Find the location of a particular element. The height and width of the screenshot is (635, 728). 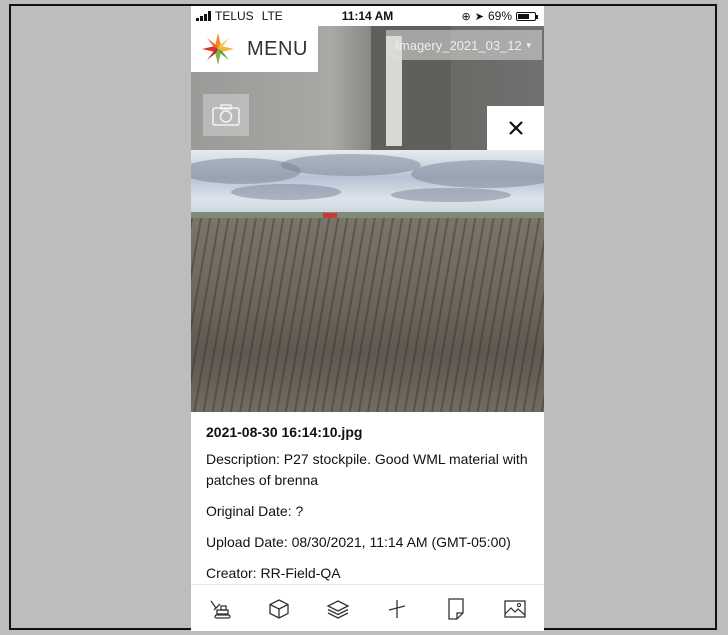

orientation-lock-icon: ⊕ is located at coordinates (466, 16).